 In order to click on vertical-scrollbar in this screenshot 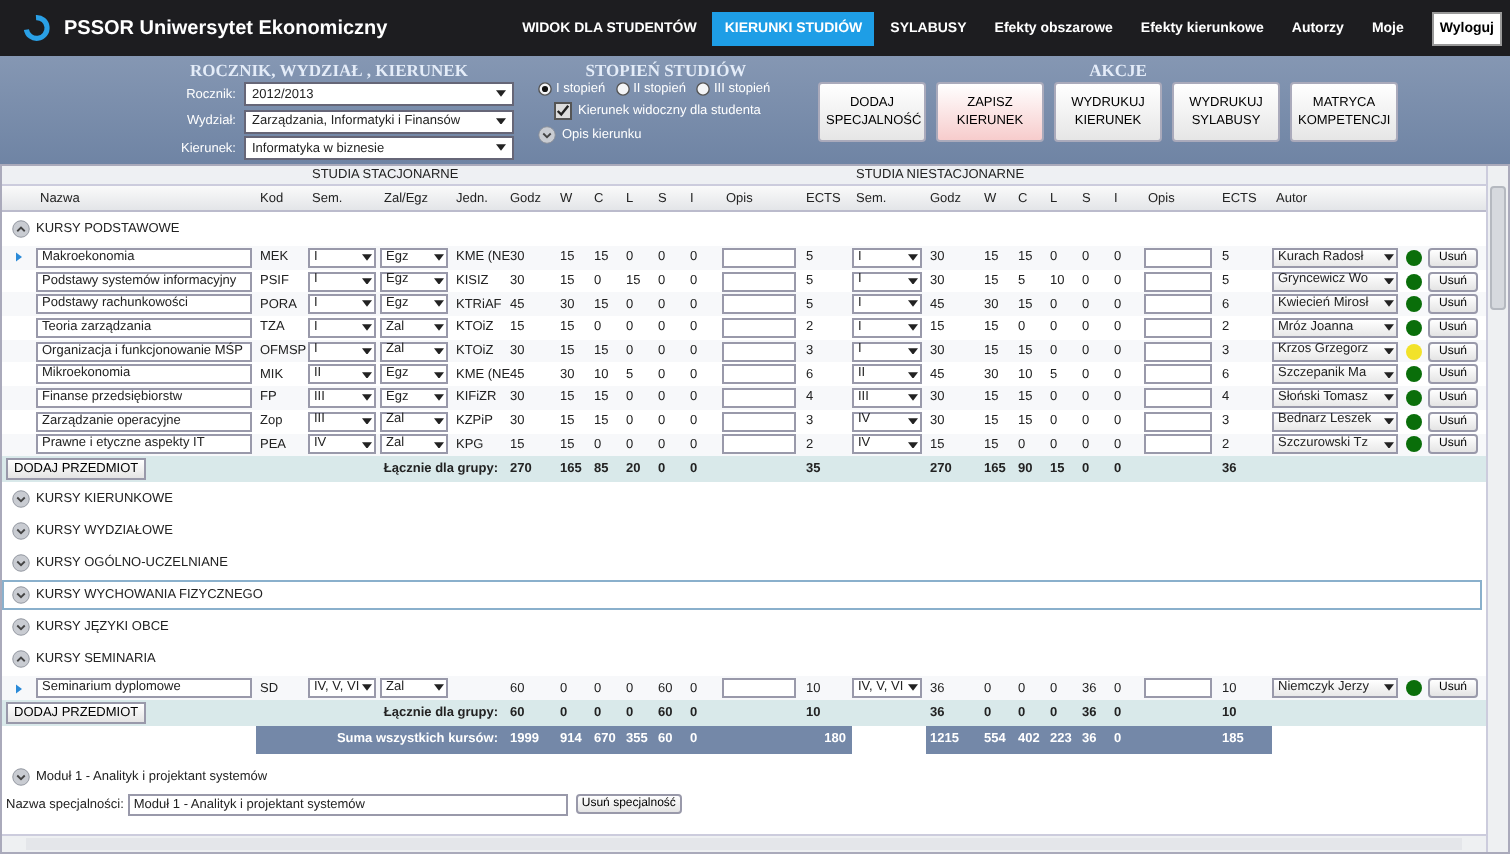, I will do `click(1497, 509)`.